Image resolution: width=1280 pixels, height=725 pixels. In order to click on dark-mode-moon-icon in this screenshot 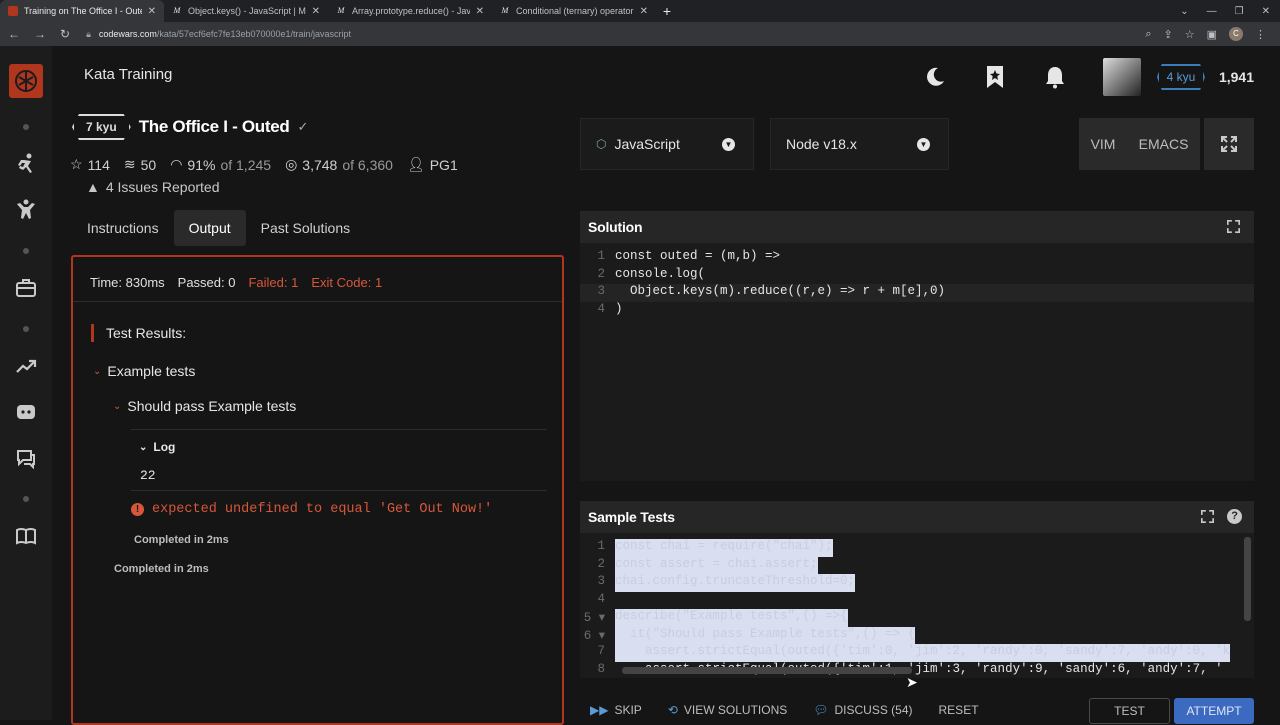, I will do `click(935, 77)`.